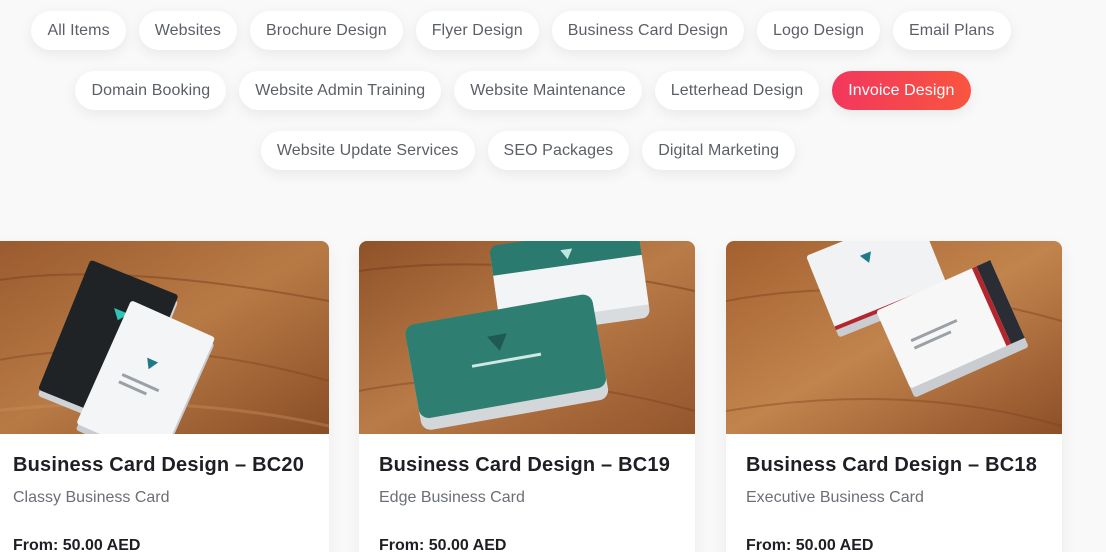 The height and width of the screenshot is (552, 1106). Describe the element at coordinates (558, 150) in the screenshot. I see `filter-seo-packages: SEO Packages` at that location.